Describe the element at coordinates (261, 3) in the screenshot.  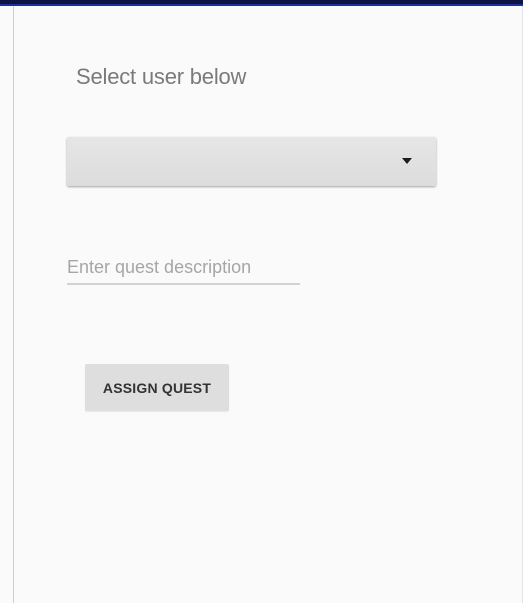
I see `window-top-border` at that location.